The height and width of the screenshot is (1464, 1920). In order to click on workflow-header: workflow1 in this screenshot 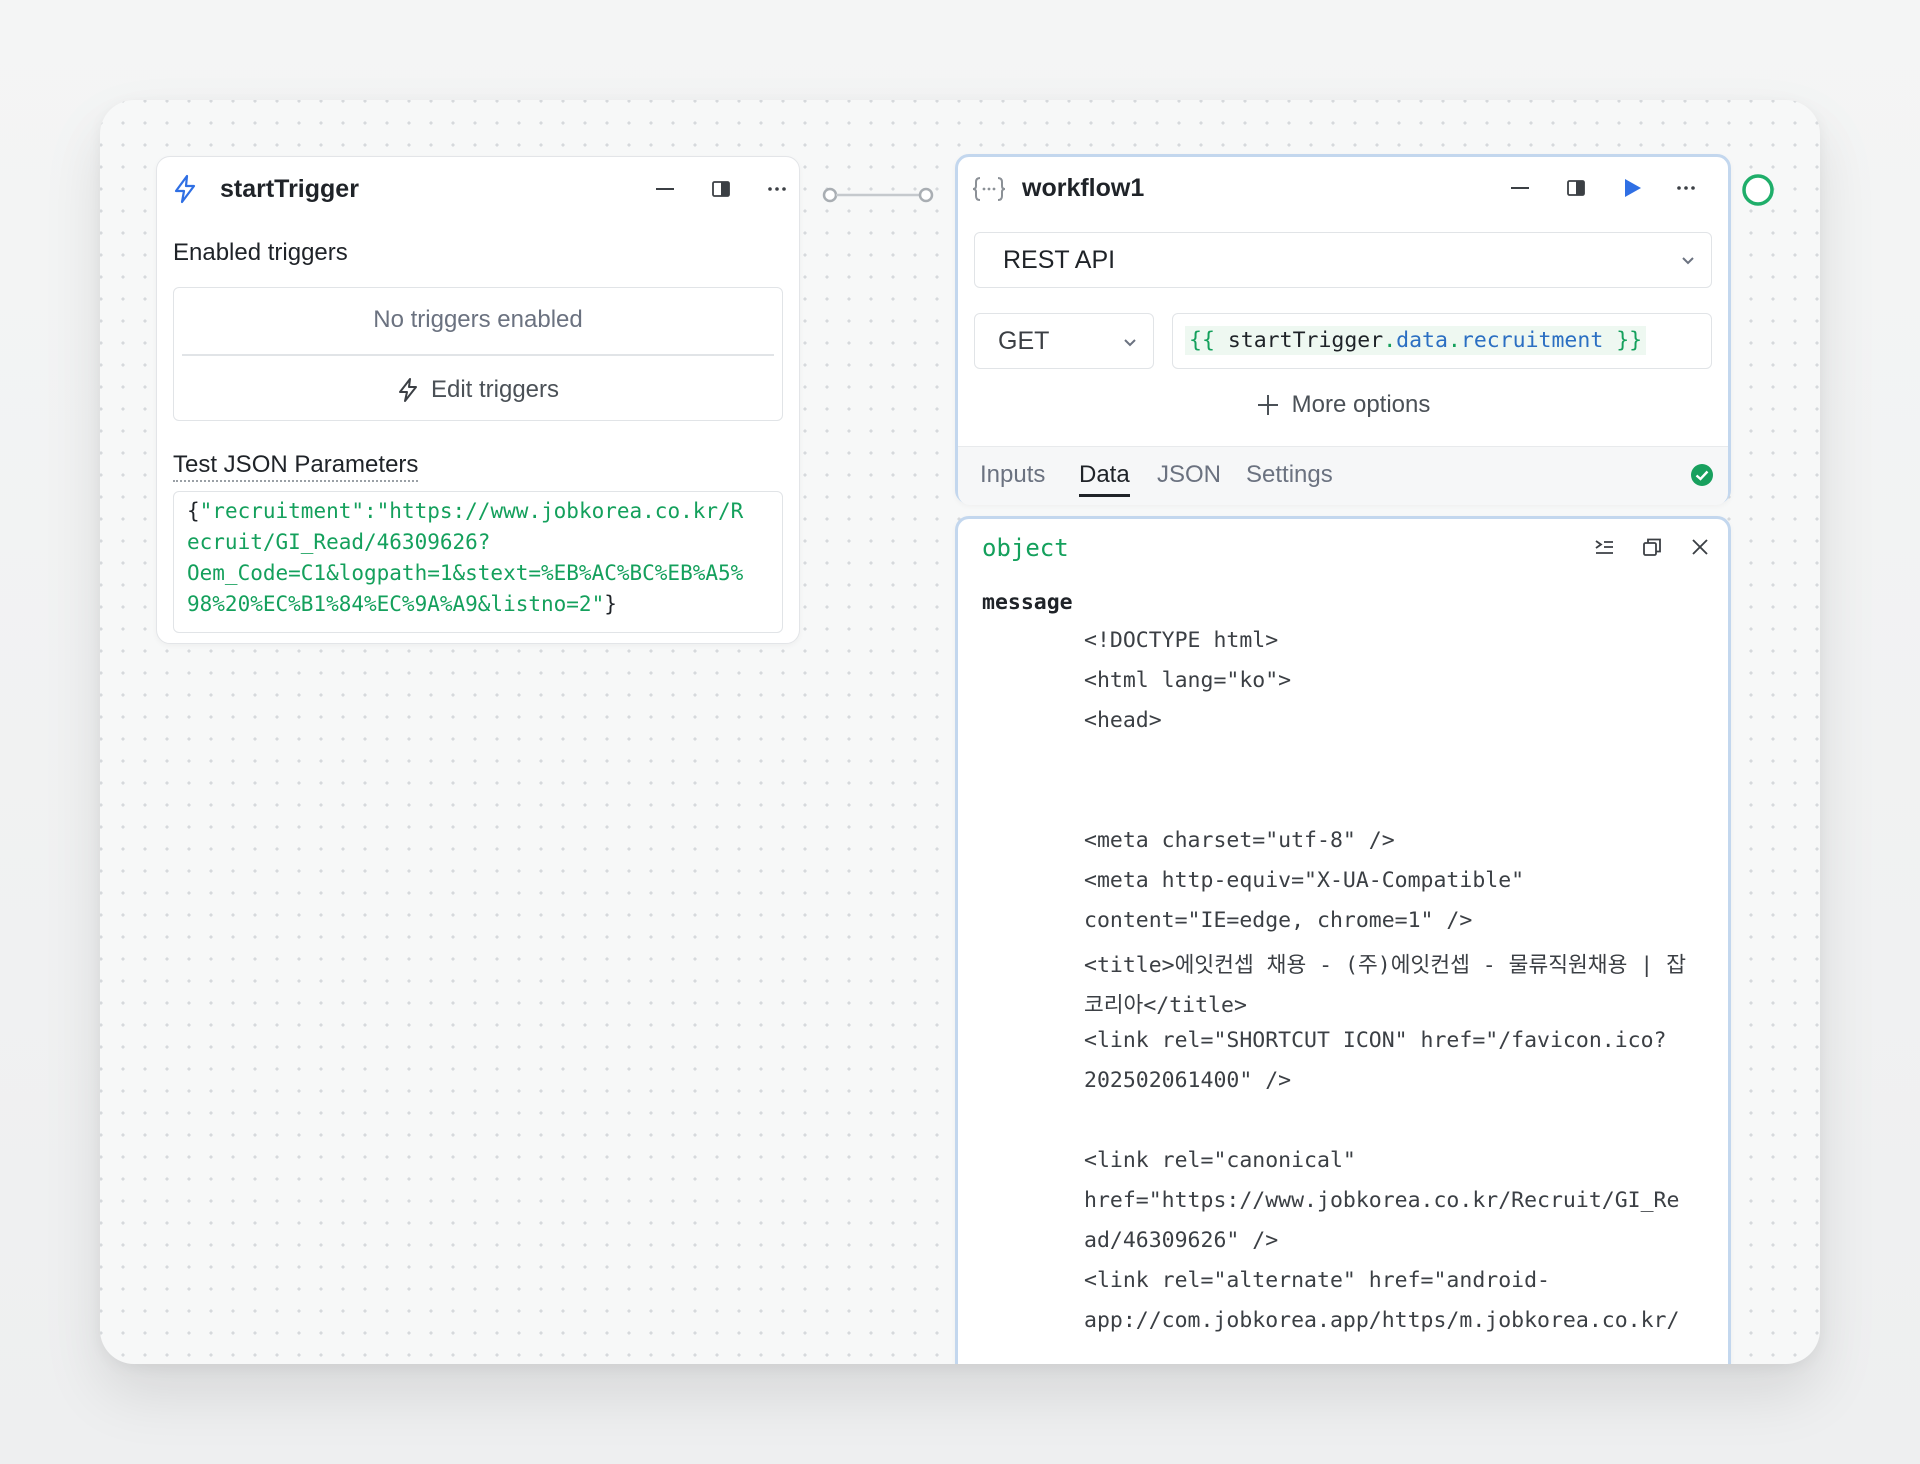, I will do `click(1343, 189)`.